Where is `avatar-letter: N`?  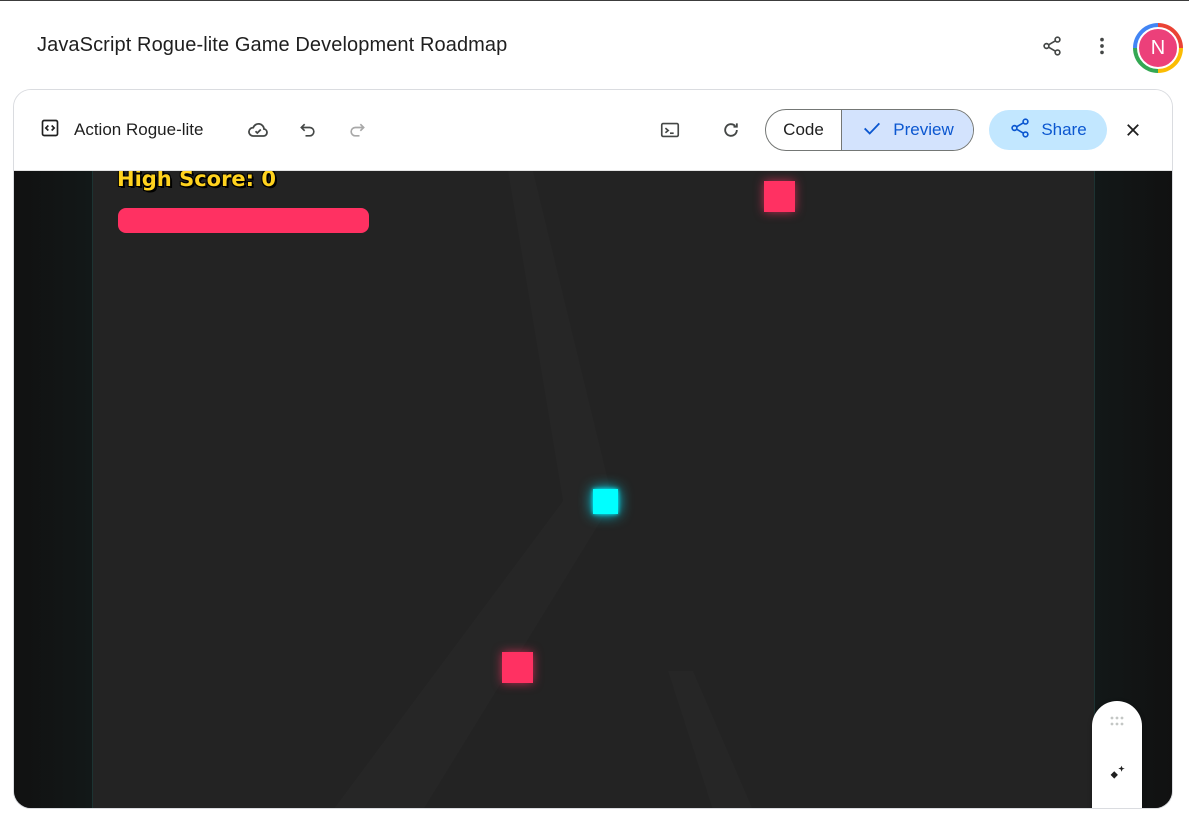 avatar-letter: N is located at coordinates (1158, 48).